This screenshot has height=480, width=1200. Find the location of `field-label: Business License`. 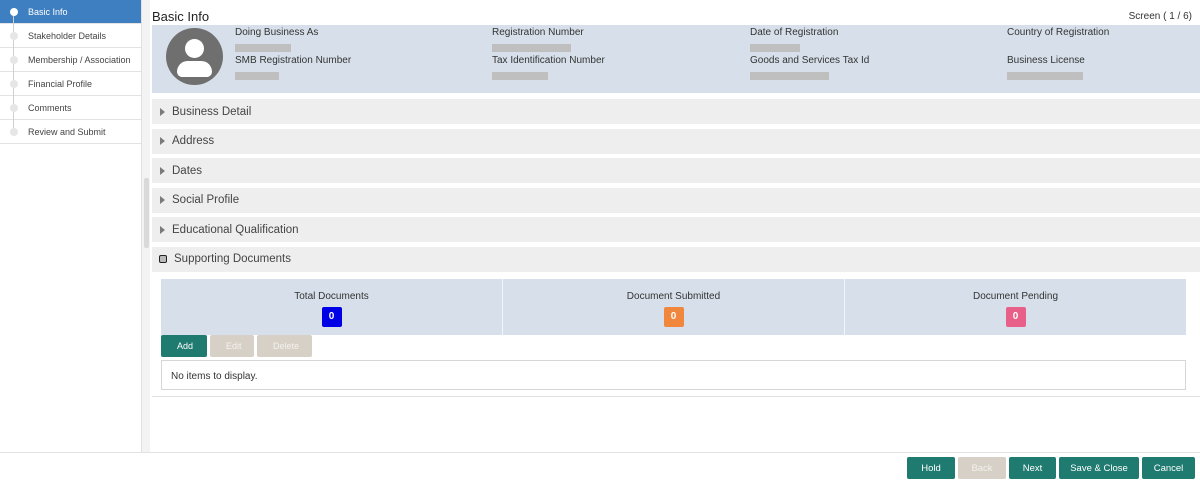

field-label: Business License is located at coordinates (1046, 60).